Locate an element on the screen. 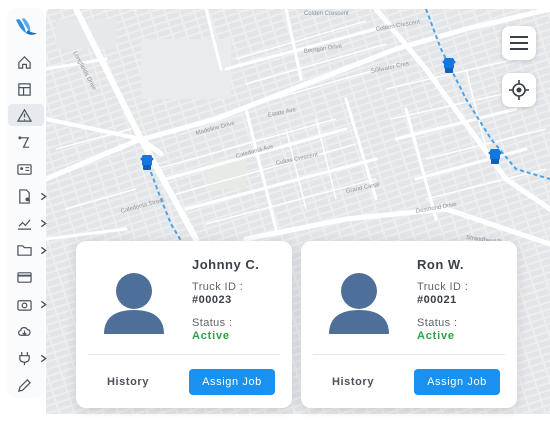 The height and width of the screenshot is (427, 550). hamburger-menu-icon is located at coordinates (519, 43).